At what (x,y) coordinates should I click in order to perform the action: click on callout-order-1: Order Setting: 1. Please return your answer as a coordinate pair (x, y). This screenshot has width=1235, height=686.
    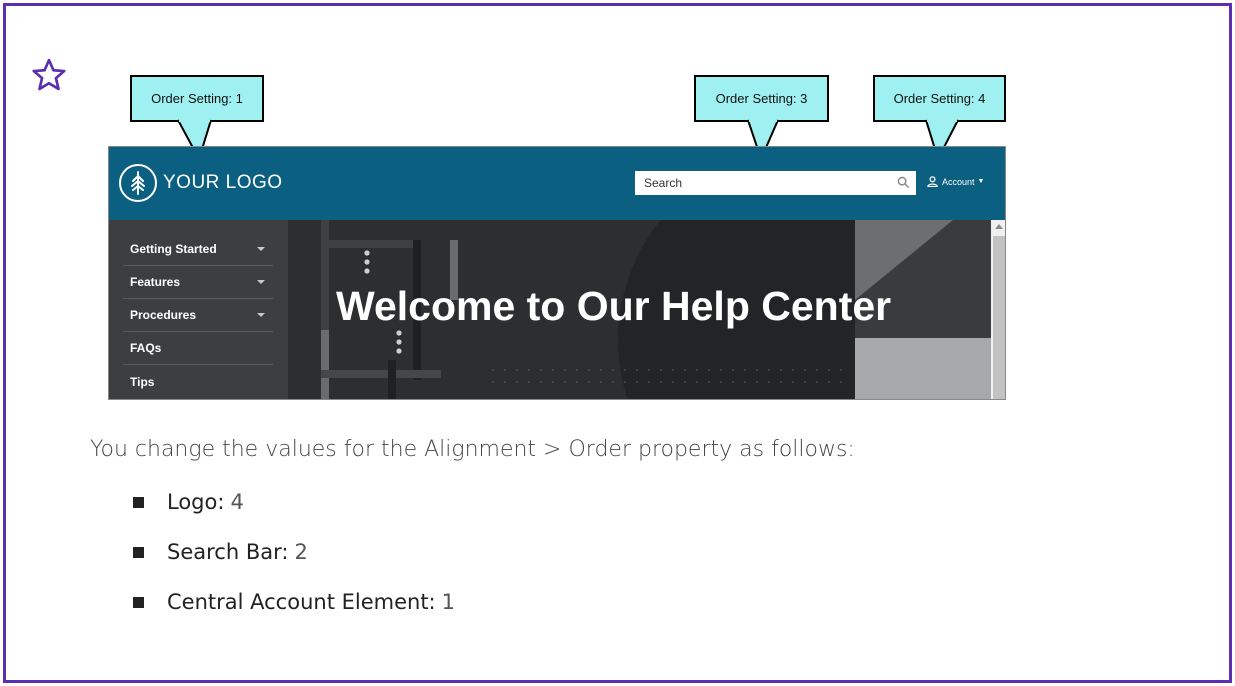
    Looking at the image, I should click on (197, 98).